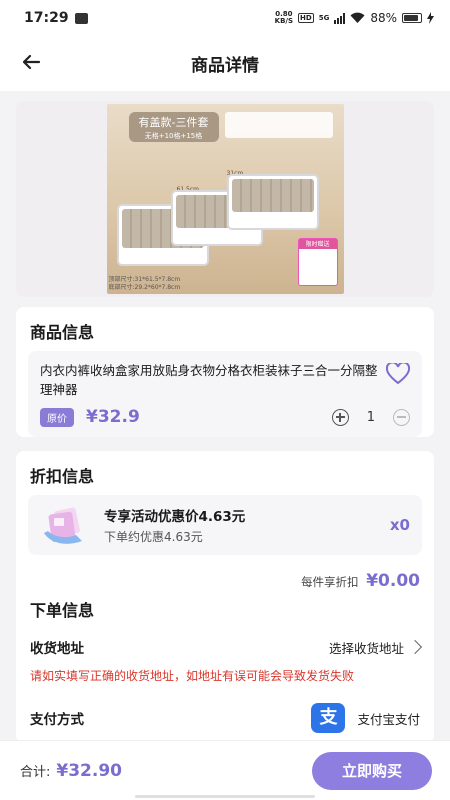 The width and height of the screenshot is (450, 800). I want to click on network-speed-unit: KB/S, so click(284, 21).